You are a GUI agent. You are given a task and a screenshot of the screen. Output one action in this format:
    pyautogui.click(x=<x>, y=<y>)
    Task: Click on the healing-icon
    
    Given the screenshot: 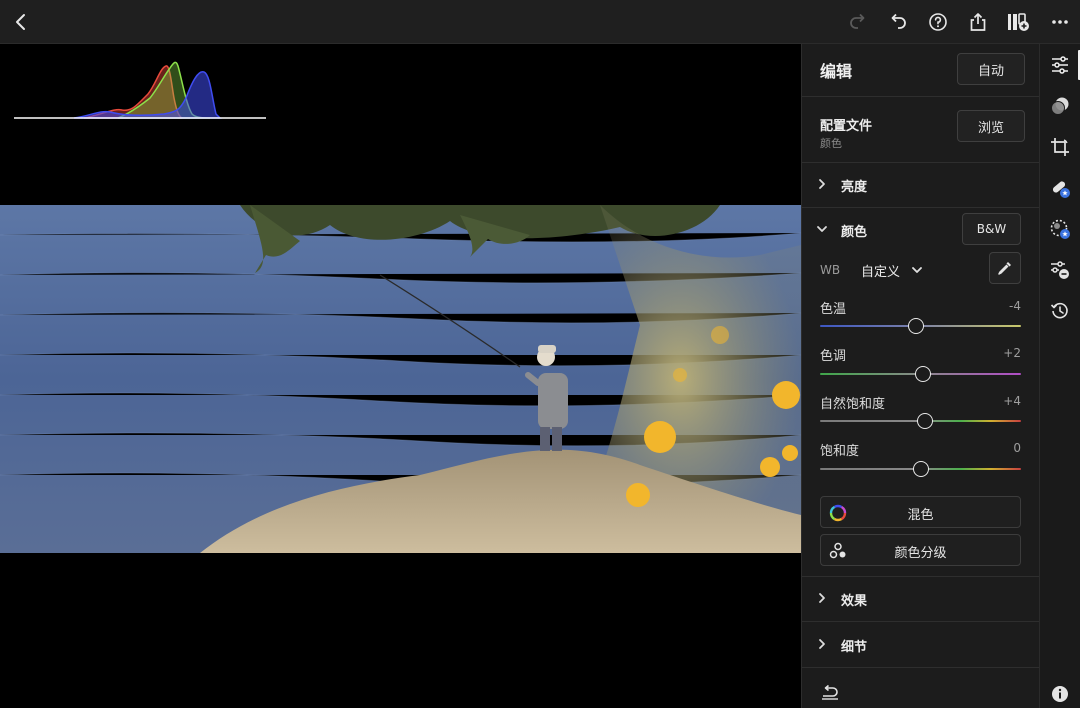 What is the action you would take?
    pyautogui.click(x=1060, y=188)
    